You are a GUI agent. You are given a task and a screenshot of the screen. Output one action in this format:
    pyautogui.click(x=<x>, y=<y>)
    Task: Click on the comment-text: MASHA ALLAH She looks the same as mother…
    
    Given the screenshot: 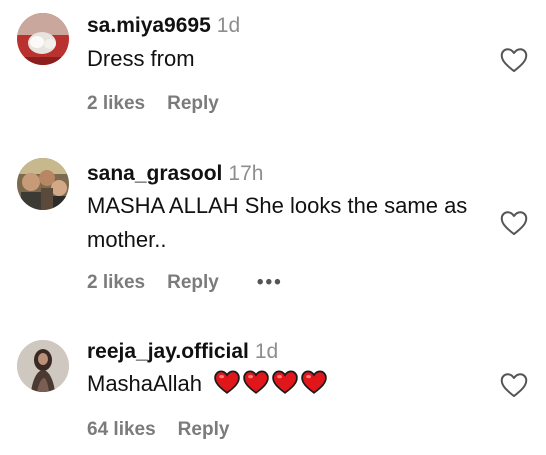 What is the action you would take?
    pyautogui.click(x=277, y=222)
    